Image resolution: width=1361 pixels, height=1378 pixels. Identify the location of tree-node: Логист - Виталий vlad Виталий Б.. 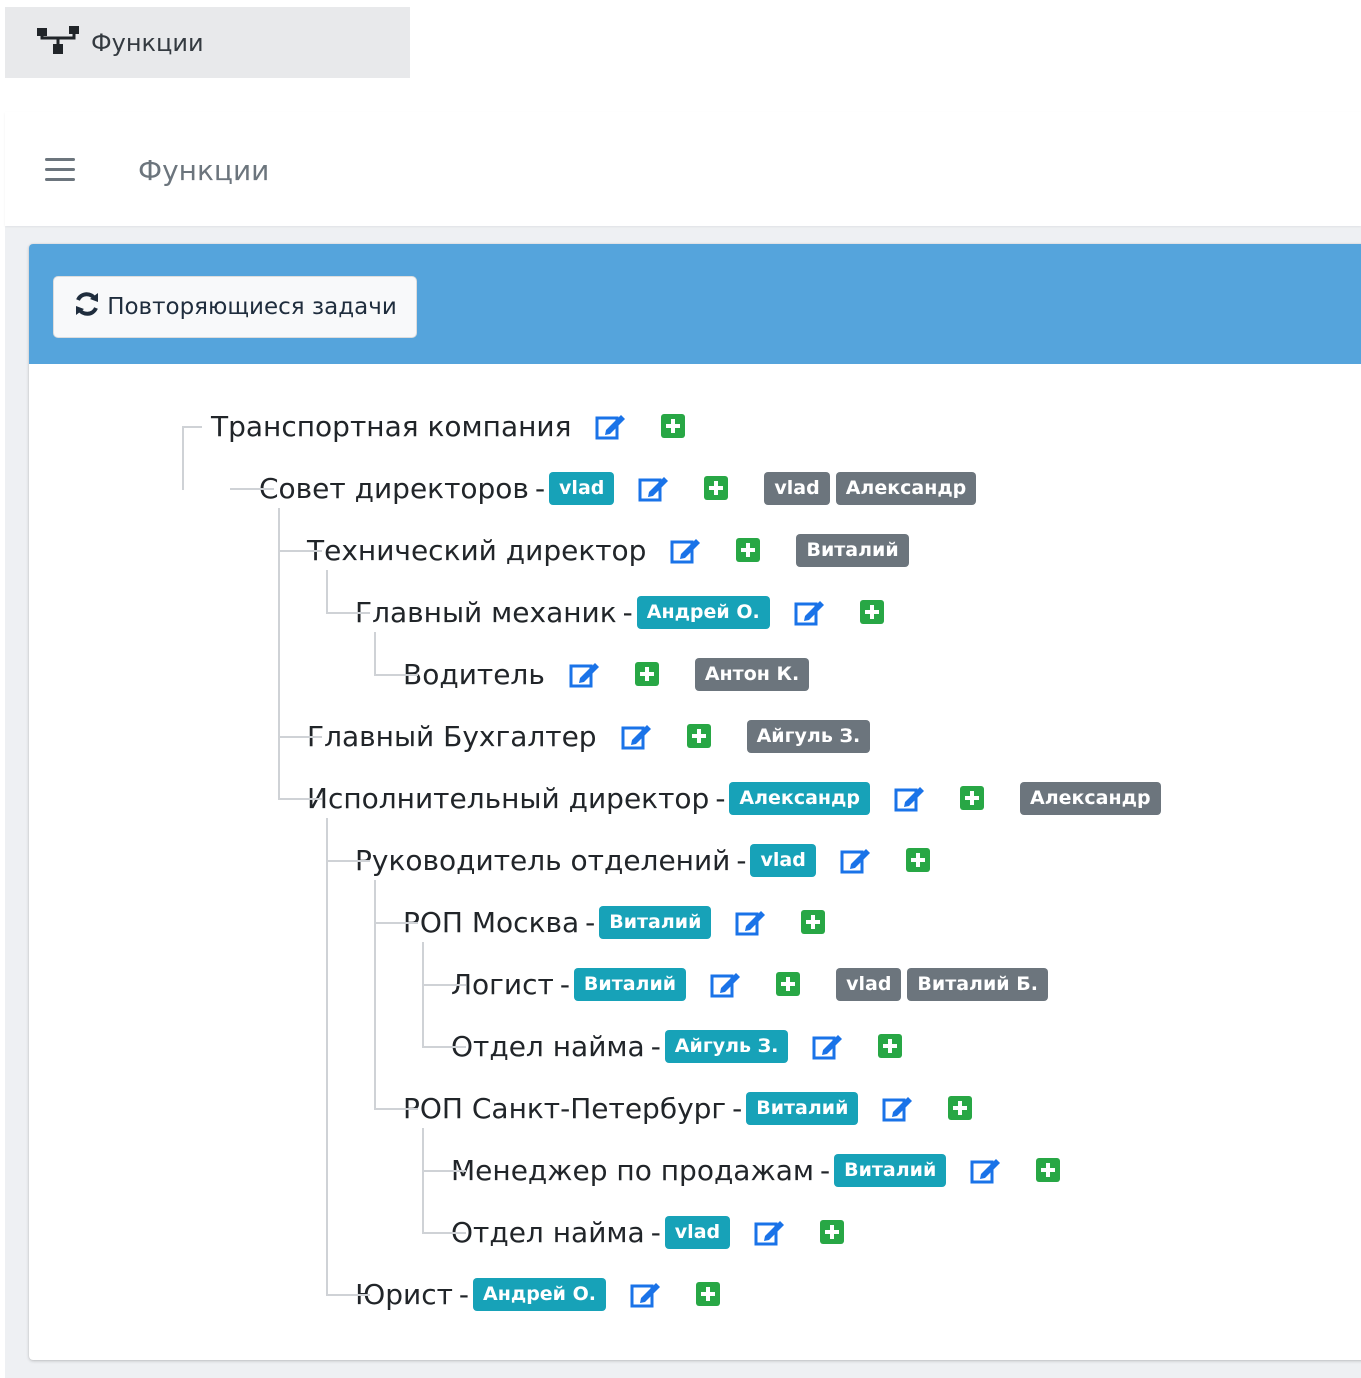
(752, 984).